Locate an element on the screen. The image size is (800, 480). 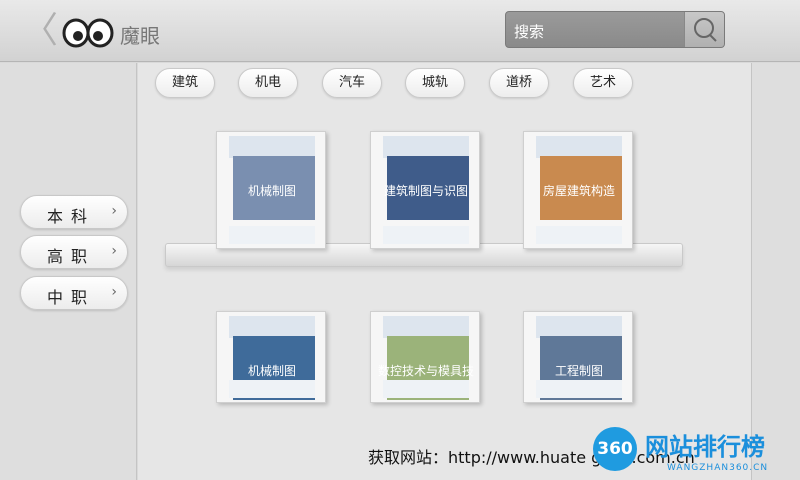
book-title: 机械制图 is located at coordinates (271, 191).